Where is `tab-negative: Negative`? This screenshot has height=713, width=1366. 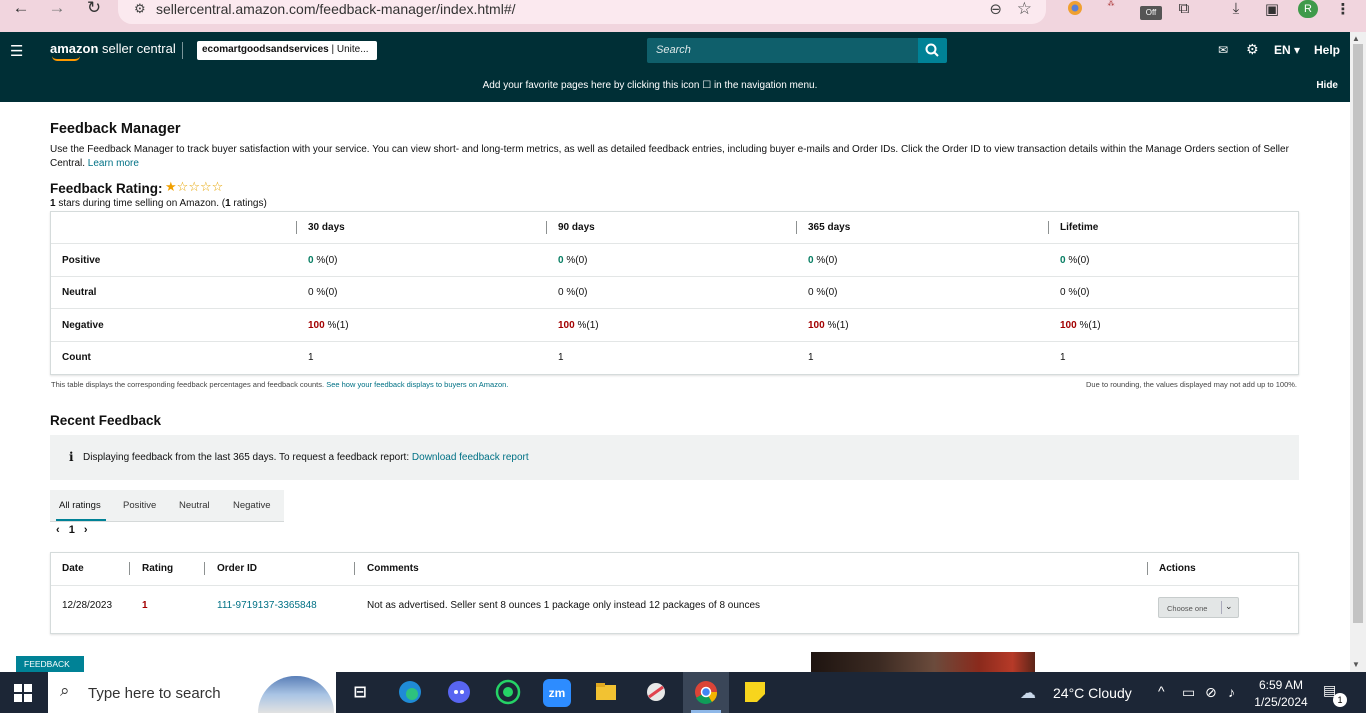
tab-negative: Negative is located at coordinates (252, 505).